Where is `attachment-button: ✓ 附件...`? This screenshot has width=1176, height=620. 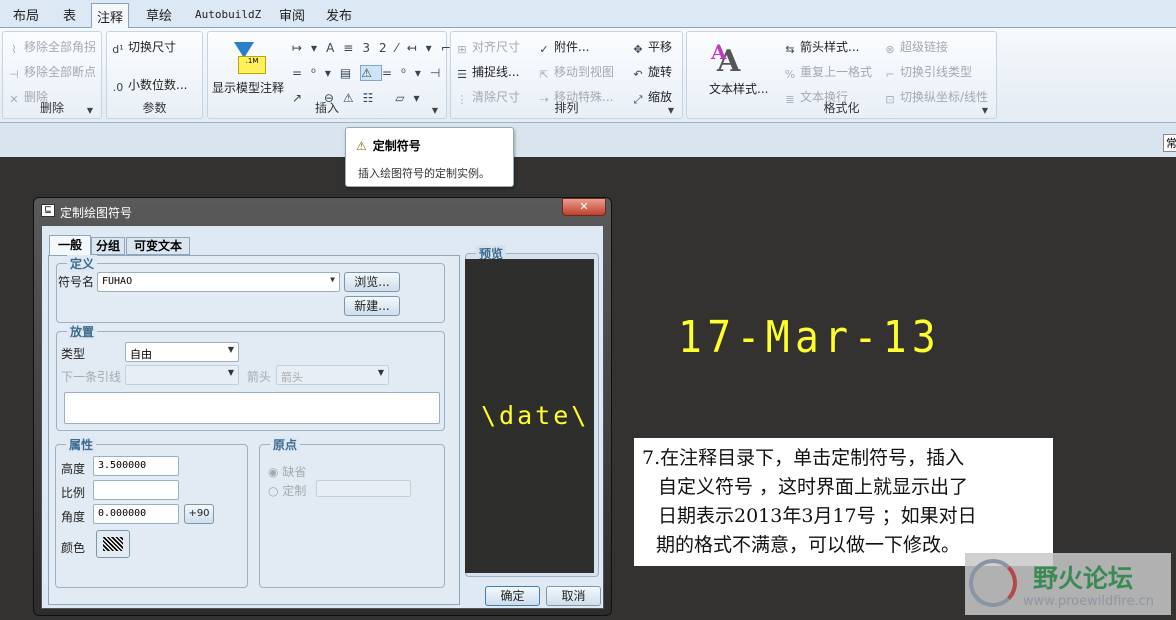
attachment-button: ✓ 附件... is located at coordinates (563, 47).